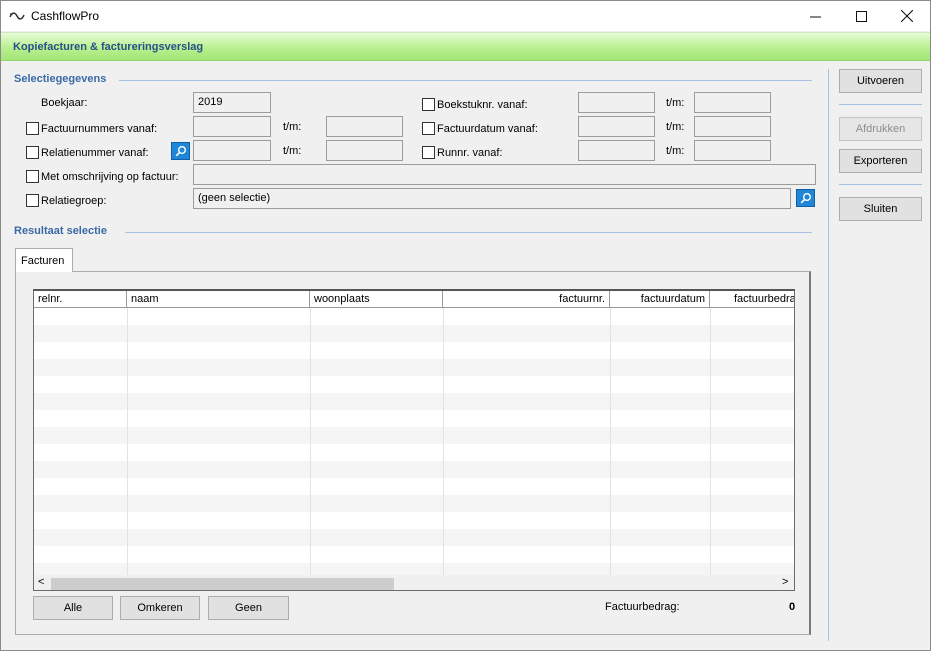 Image resolution: width=931 pixels, height=651 pixels. Describe the element at coordinates (880, 161) in the screenshot. I see `export-button: Exporteren` at that location.